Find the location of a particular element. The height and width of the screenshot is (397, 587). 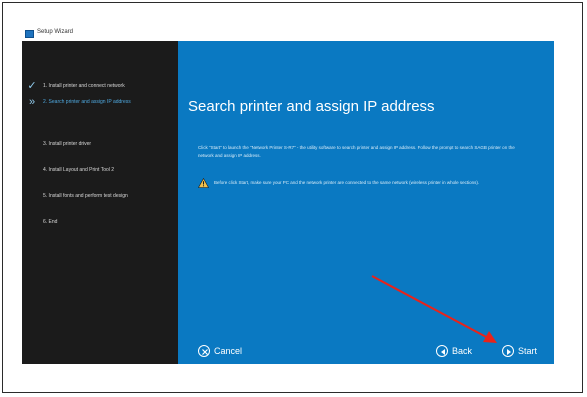

step-label: 6. End is located at coordinates (50, 222).